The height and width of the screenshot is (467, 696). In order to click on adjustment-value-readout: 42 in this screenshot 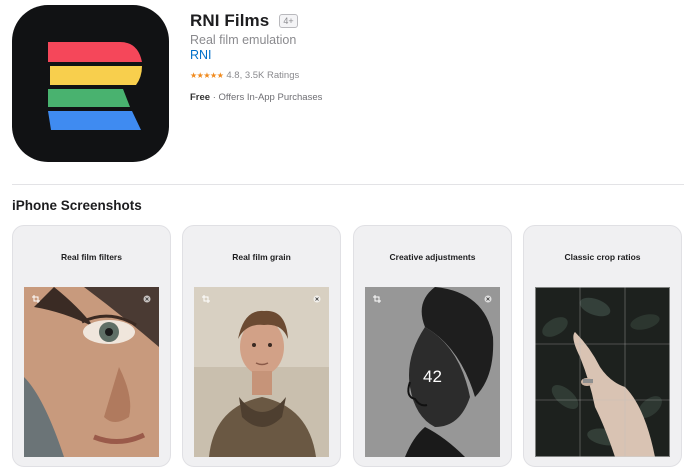, I will do `click(432, 376)`.